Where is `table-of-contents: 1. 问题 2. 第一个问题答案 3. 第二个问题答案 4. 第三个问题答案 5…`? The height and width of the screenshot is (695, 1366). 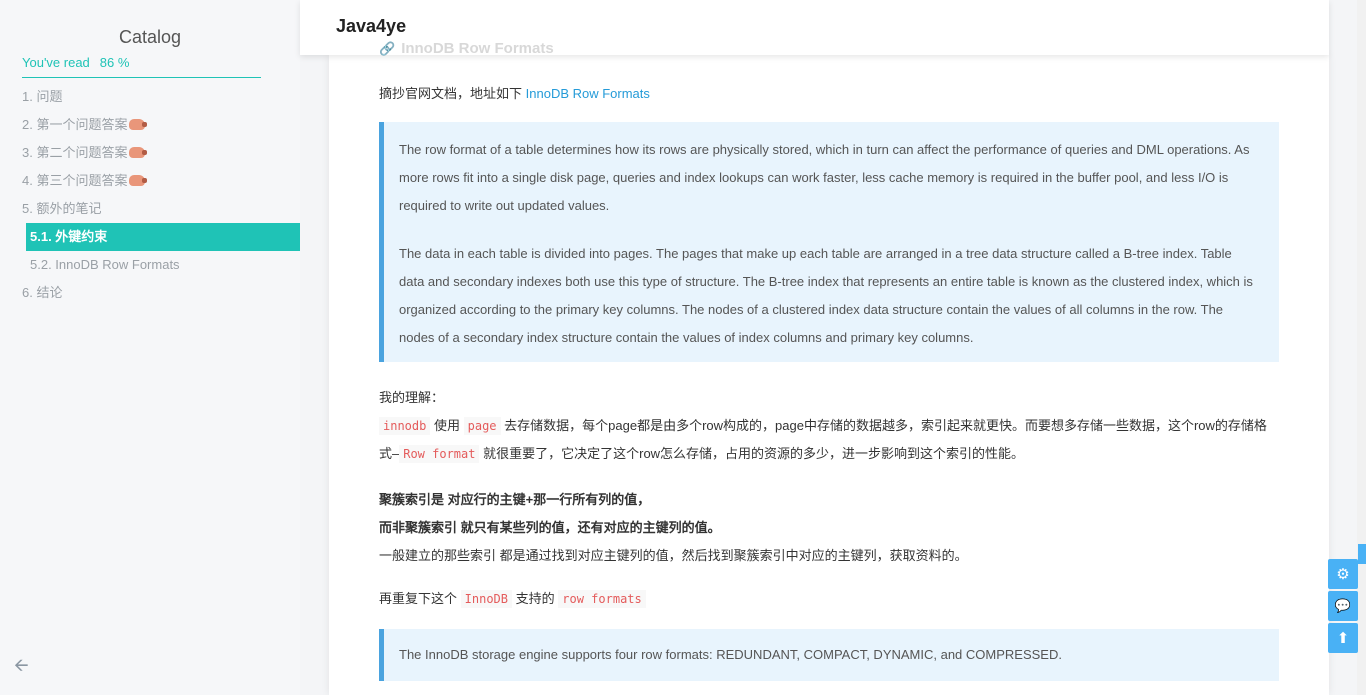
table-of-contents: 1. 问题 2. 第一个问题答案 3. 第二个问题答案 4. 第三个问题答案 5… is located at coordinates (150, 195).